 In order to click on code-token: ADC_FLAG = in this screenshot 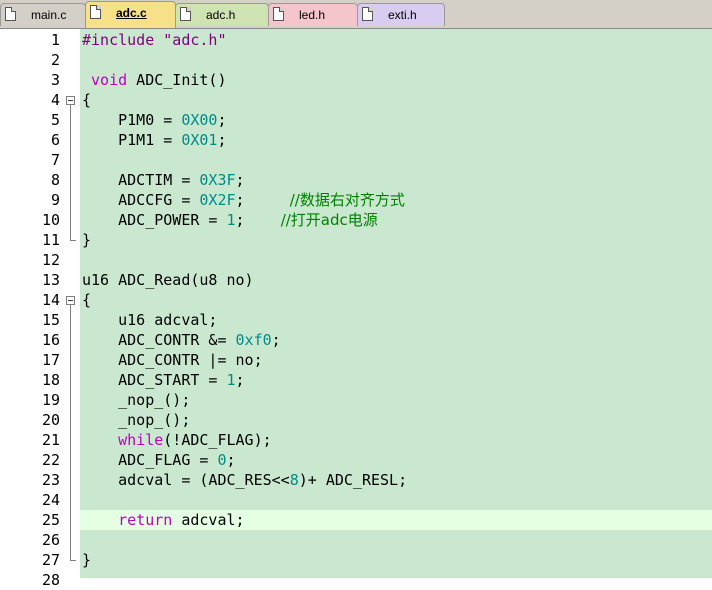, I will do `click(150, 460)`.